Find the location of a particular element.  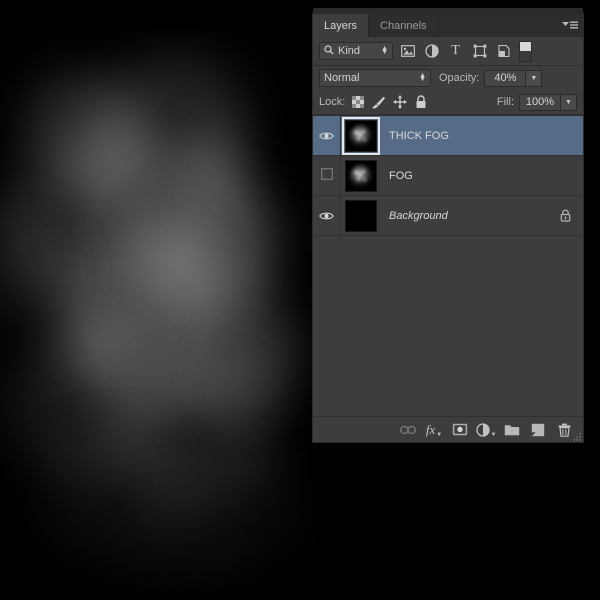

link-layers-icon is located at coordinates (408, 430).